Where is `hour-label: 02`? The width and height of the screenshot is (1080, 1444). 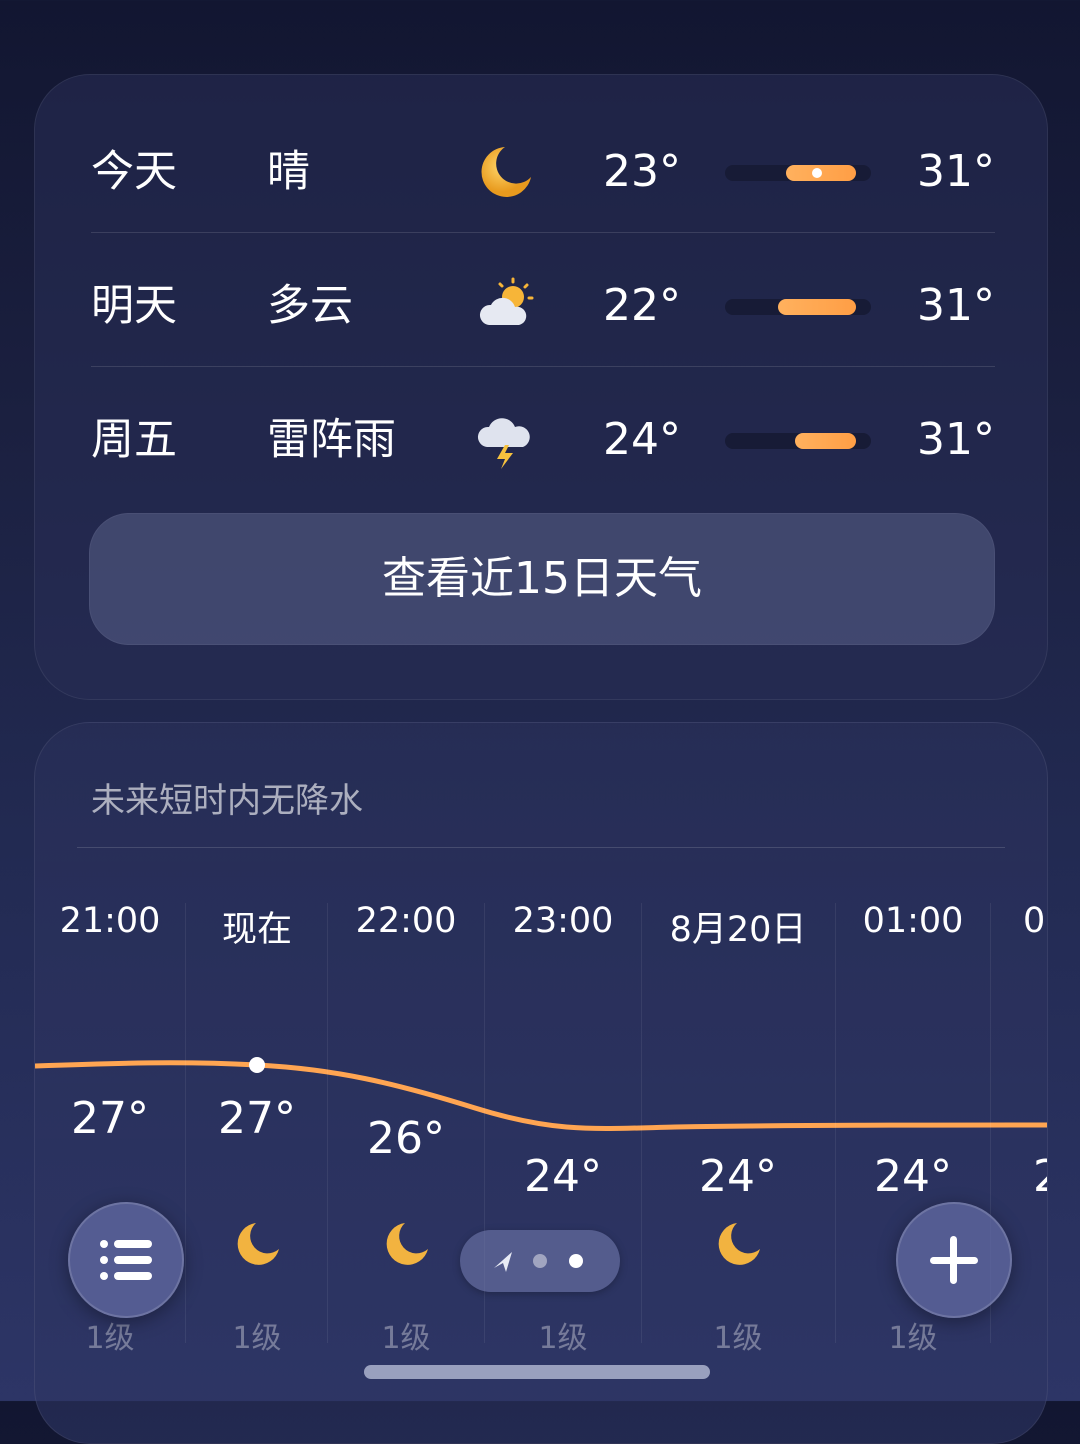 hour-label: 02 is located at coordinates (1035, 921).